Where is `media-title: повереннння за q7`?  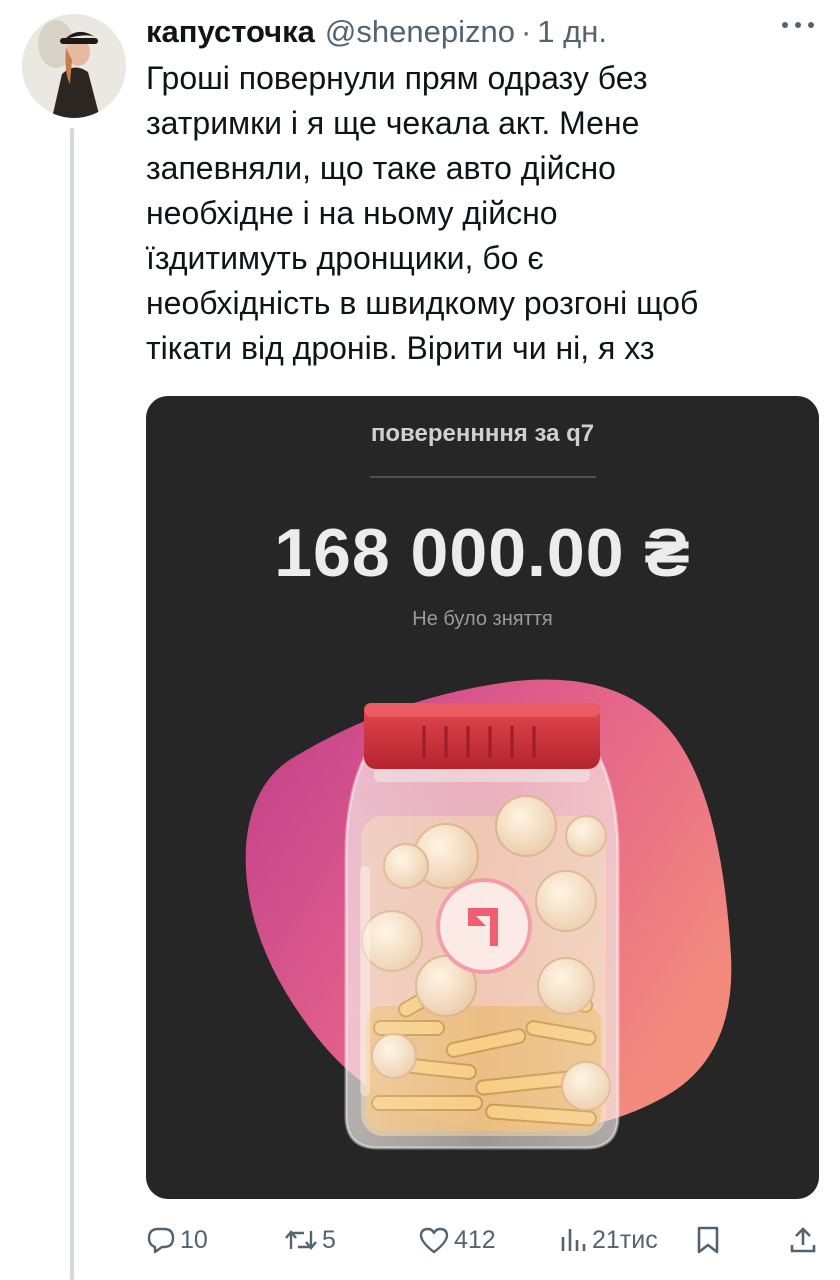
media-title: повереннння за q7 is located at coordinates (482, 433).